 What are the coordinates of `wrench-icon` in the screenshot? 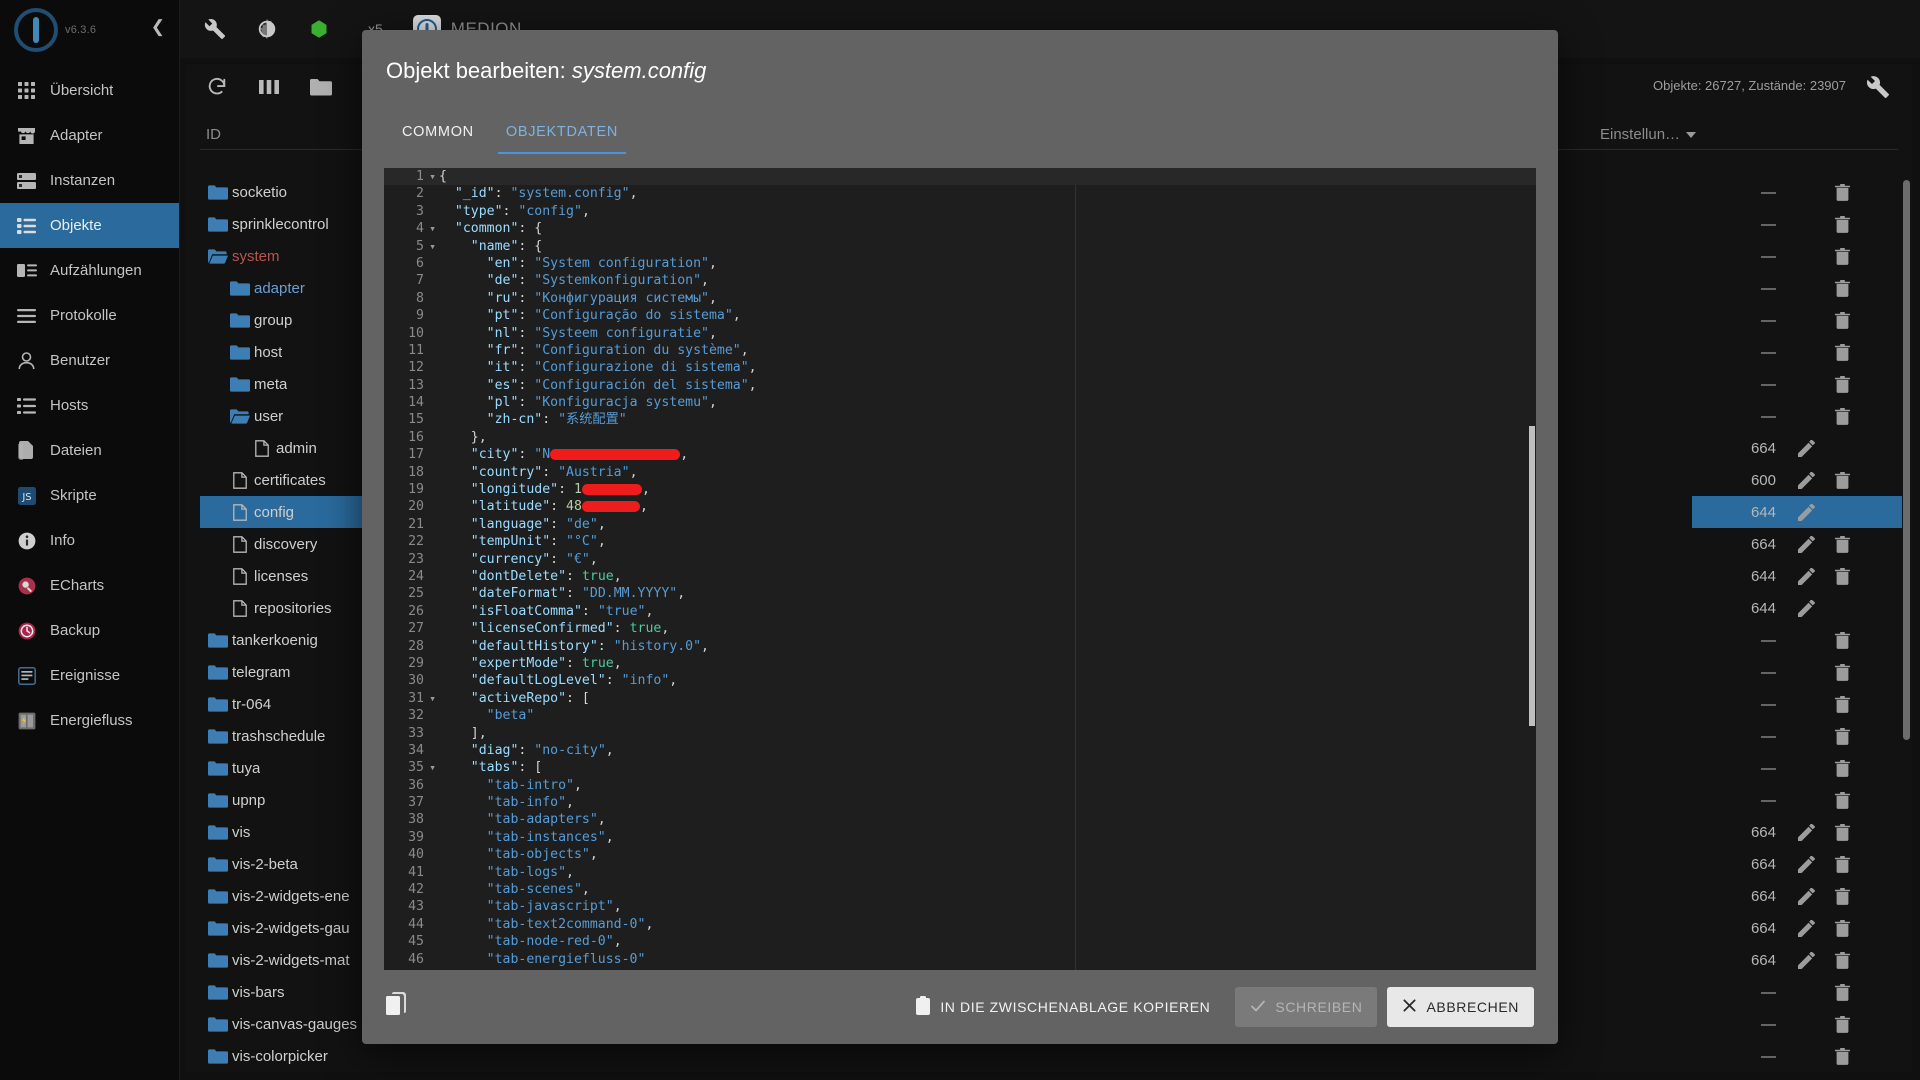 It's located at (215, 29).